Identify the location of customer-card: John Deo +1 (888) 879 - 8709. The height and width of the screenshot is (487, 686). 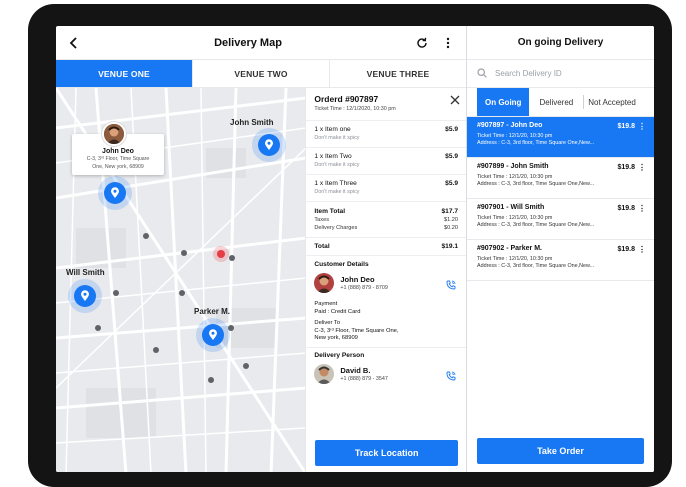
(386, 283).